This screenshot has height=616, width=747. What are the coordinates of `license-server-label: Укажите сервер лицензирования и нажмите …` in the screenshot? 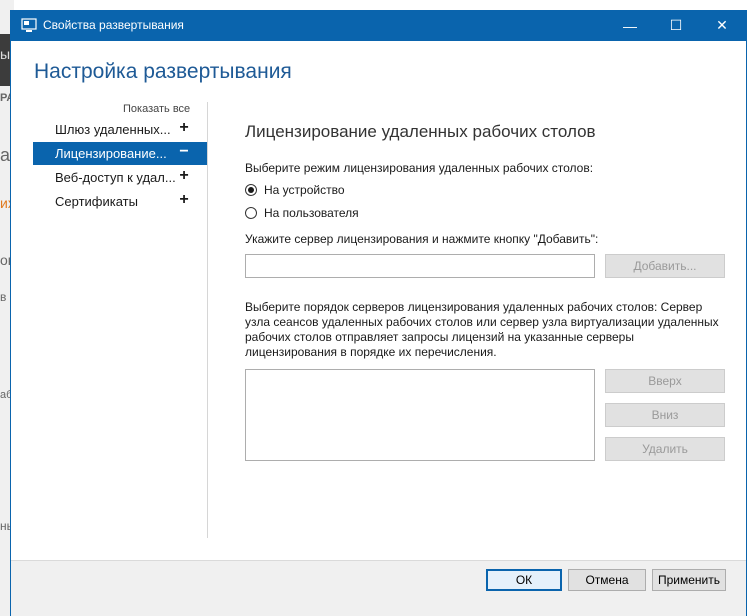 It's located at (422, 239).